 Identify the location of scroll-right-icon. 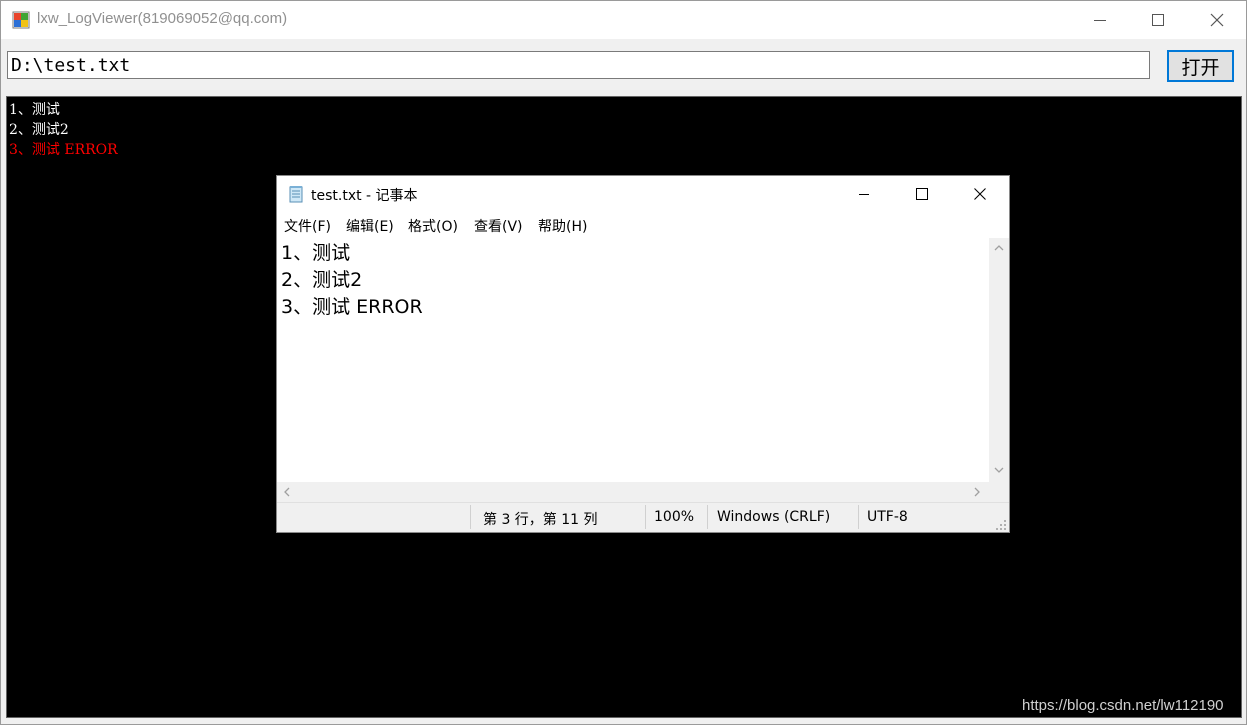
(977, 492).